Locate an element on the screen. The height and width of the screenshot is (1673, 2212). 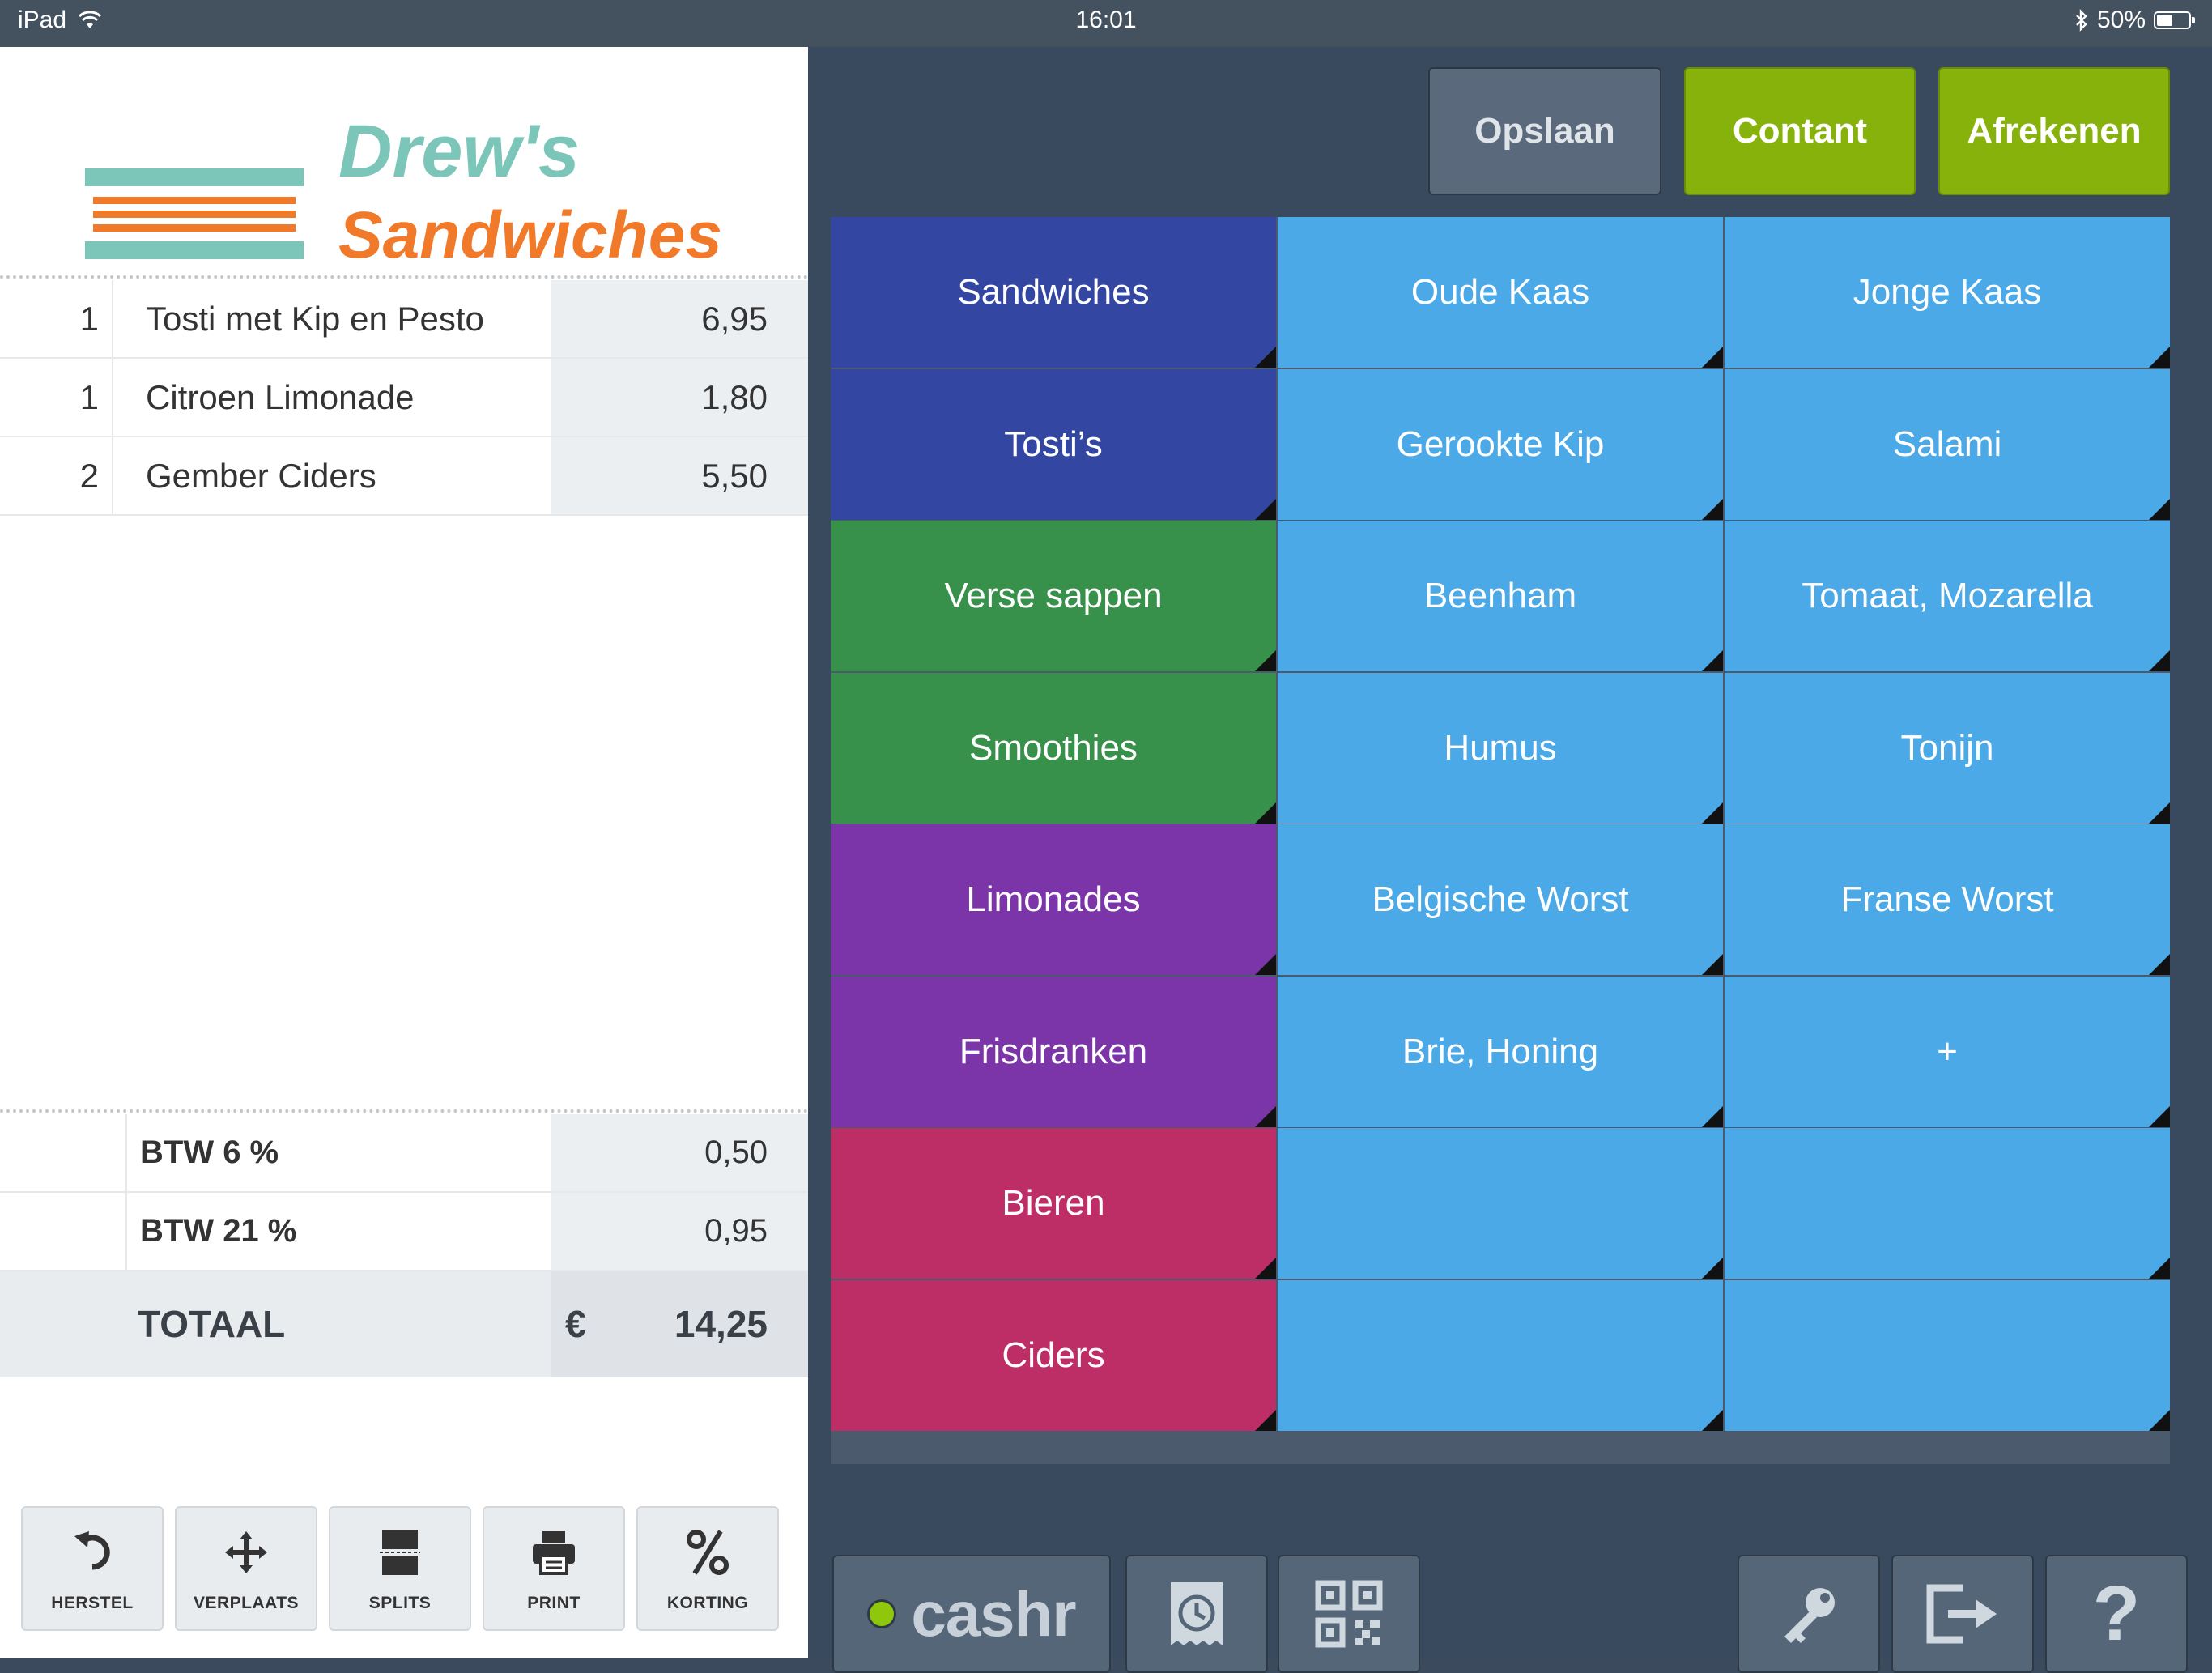
category-button: Sandwiches is located at coordinates (1053, 292).